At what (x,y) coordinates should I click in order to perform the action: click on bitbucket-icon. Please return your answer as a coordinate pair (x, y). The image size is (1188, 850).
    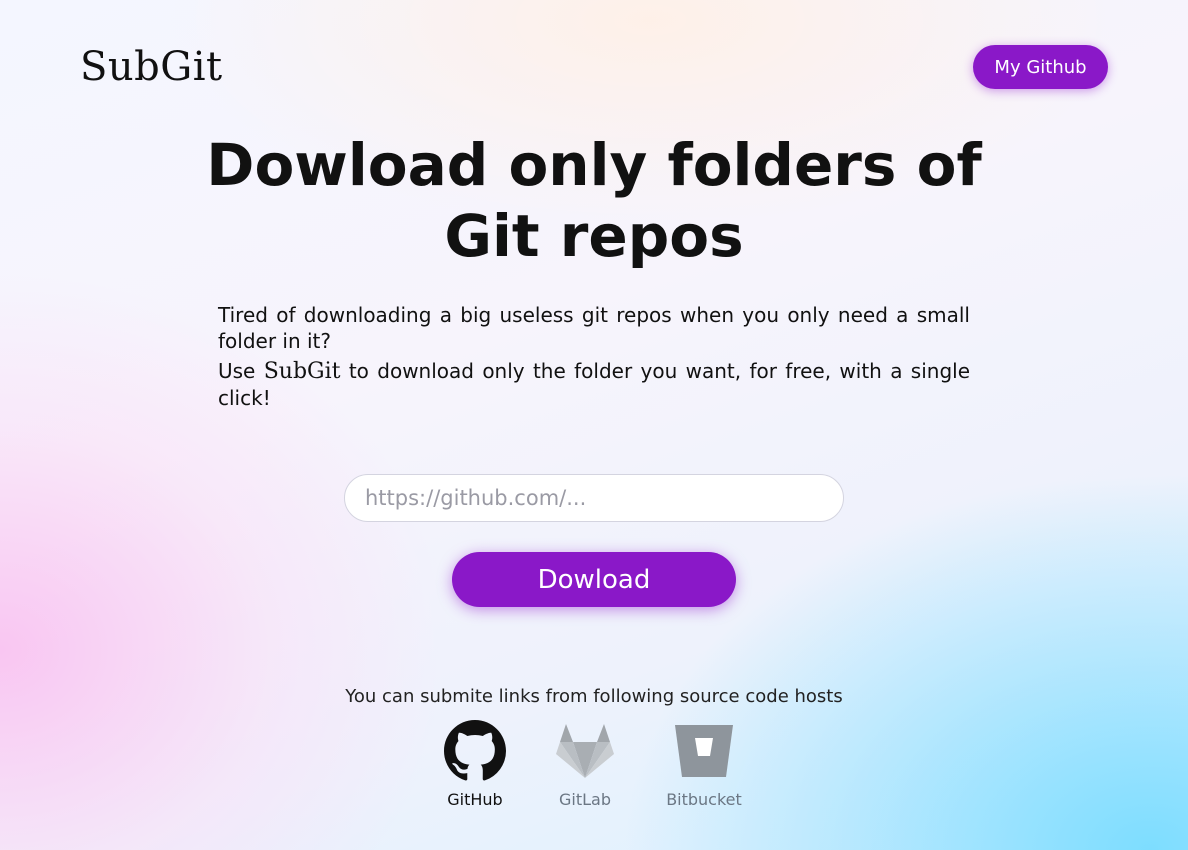
    Looking at the image, I should click on (704, 751).